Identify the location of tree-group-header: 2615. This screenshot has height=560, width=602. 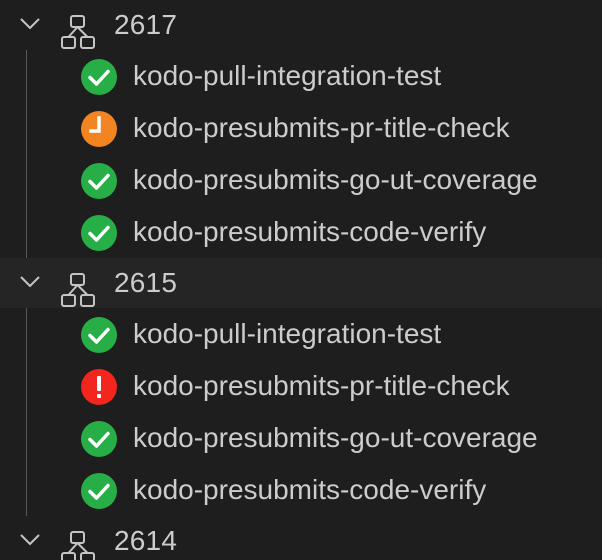
(301, 283).